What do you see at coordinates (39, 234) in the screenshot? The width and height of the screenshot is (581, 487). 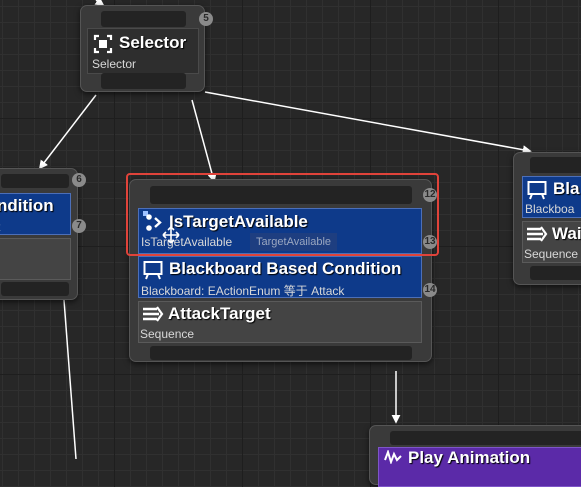 I see `left-node: ndition t` at bounding box center [39, 234].